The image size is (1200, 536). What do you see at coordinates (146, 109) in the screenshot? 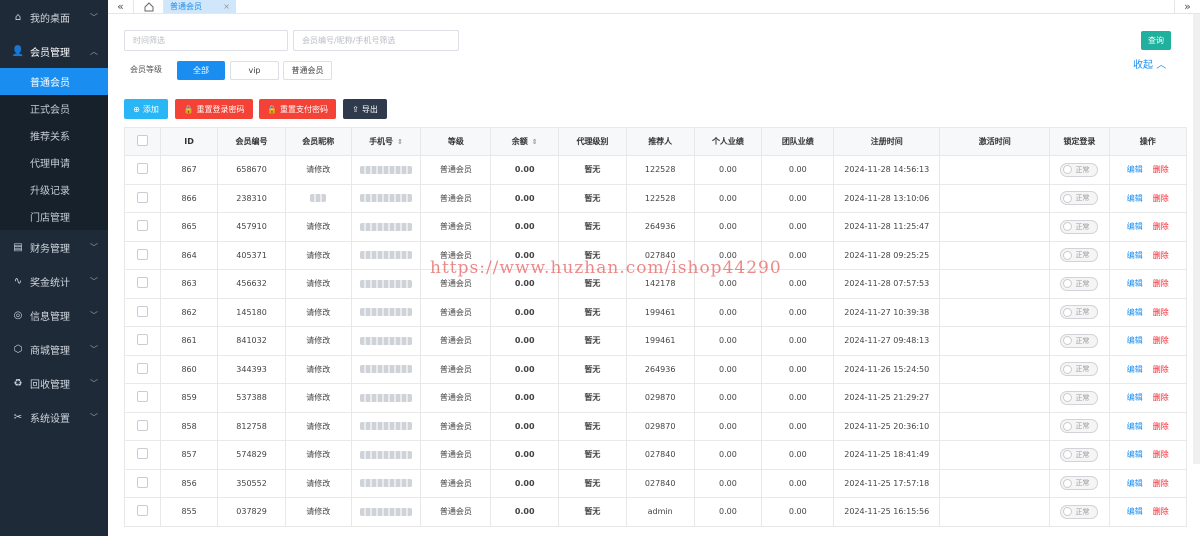
I see `add-button: ⊕ 添加` at bounding box center [146, 109].